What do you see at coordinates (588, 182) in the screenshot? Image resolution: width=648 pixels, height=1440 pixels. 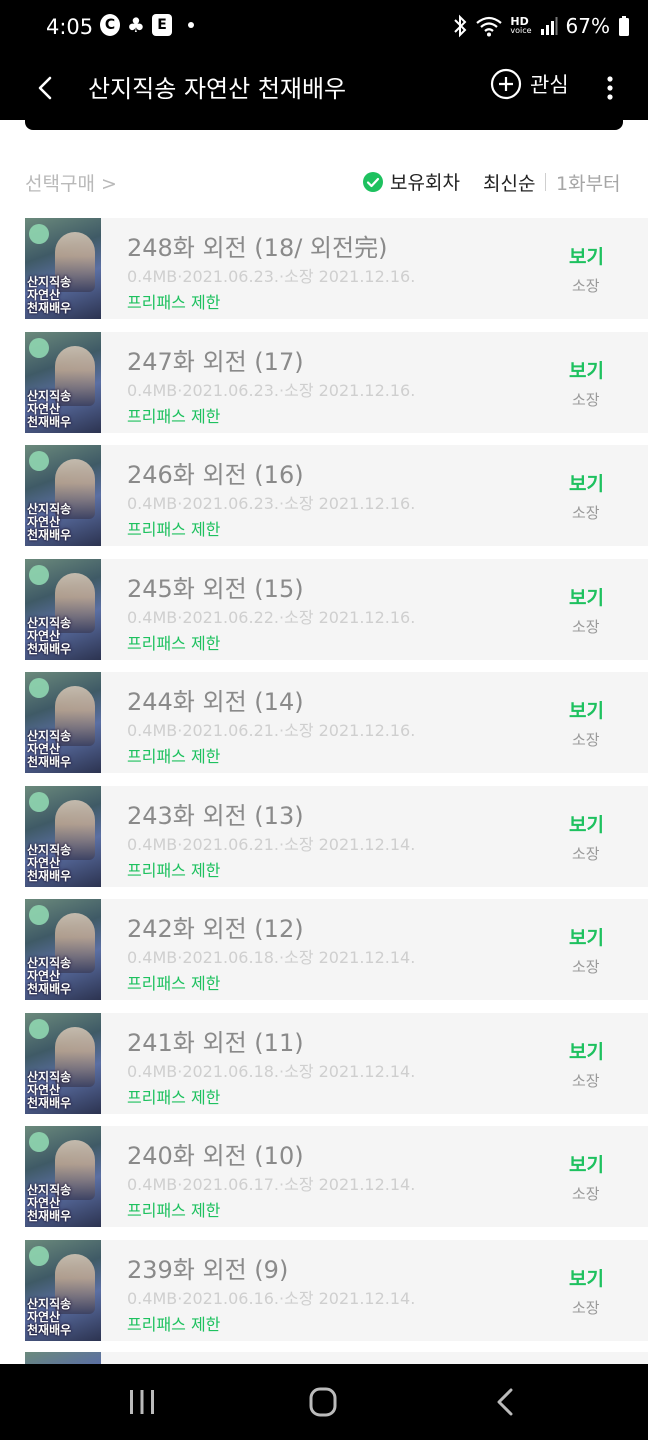 I see `sort-from-first-button: 1화부터` at bounding box center [588, 182].